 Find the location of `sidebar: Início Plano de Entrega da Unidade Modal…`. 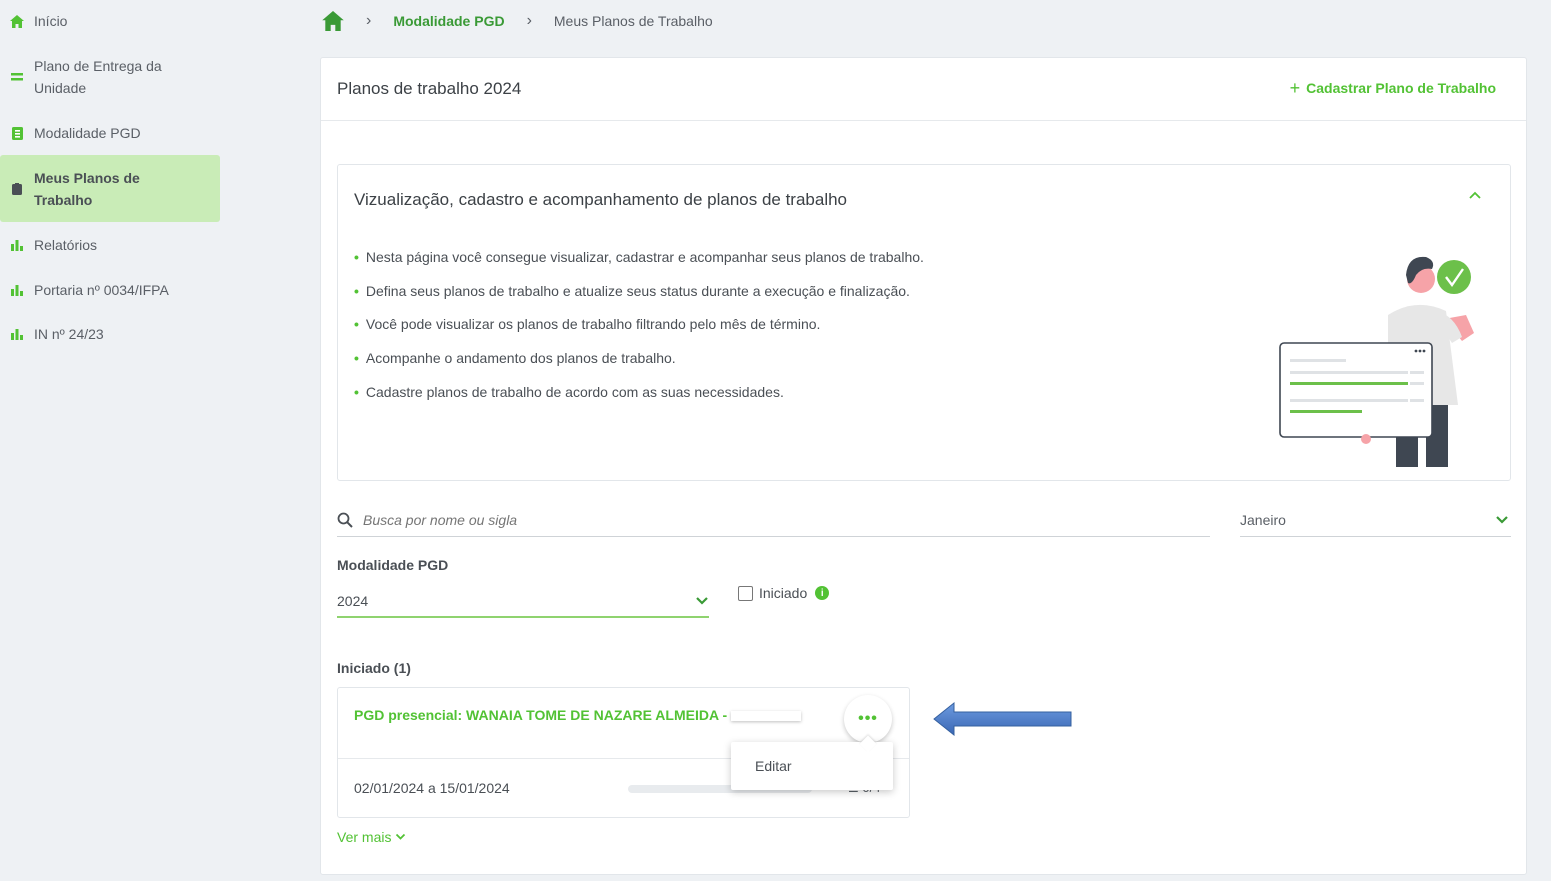

sidebar: Início Plano de Entrega da Unidade Modal… is located at coordinates (111, 440).